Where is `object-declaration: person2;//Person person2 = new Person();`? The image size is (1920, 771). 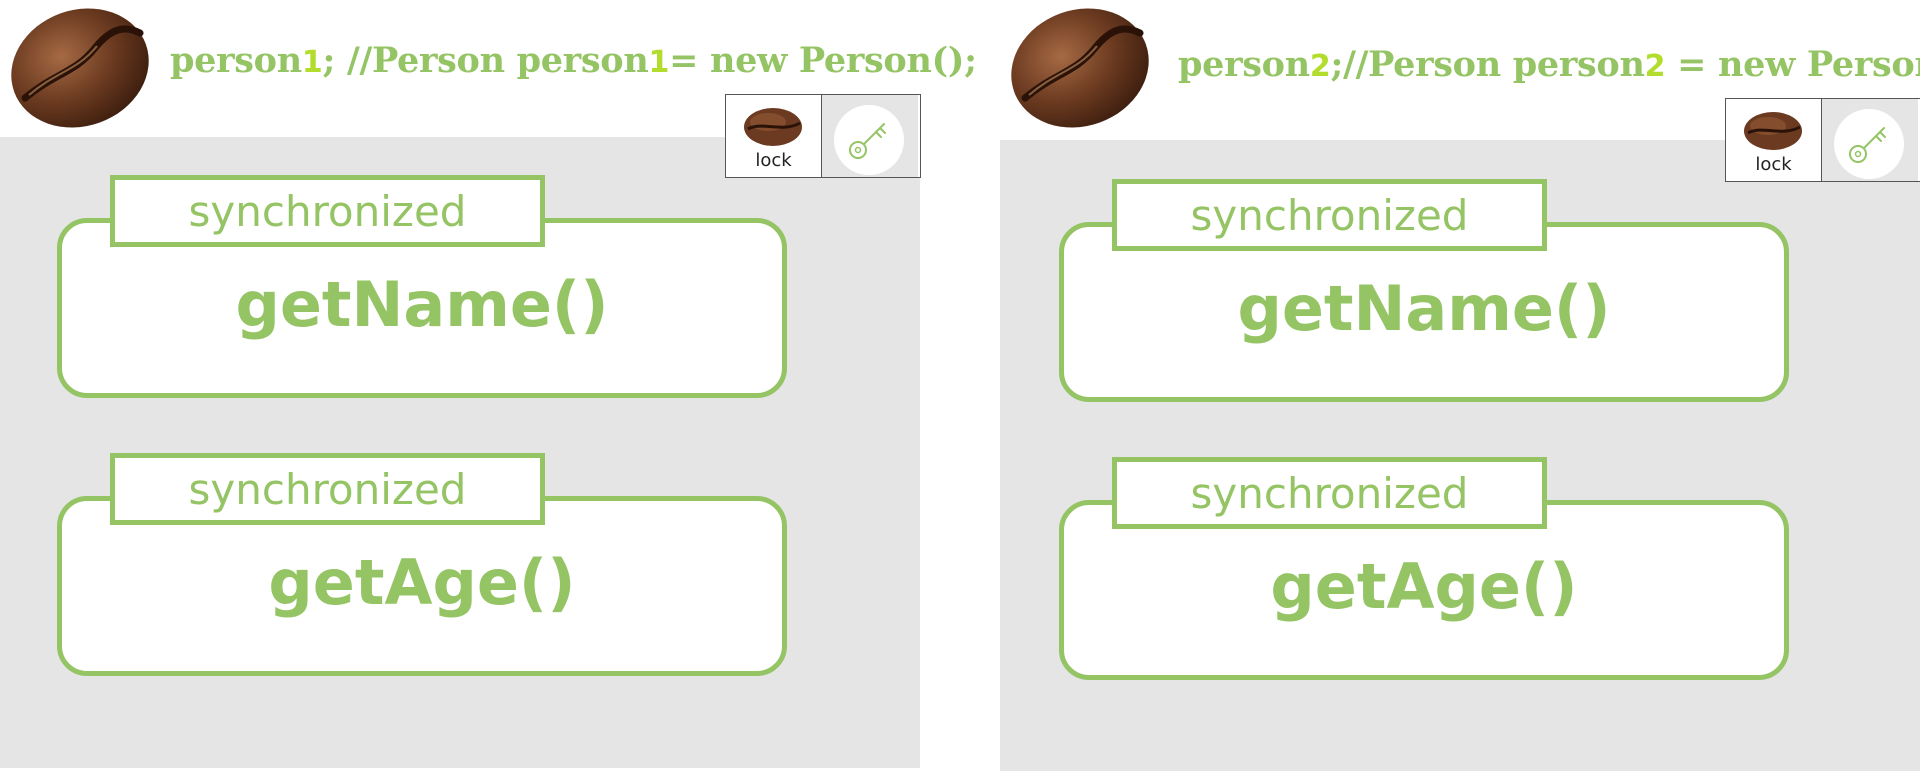 object-declaration: person2;//Person person2 = new Person(); is located at coordinates (1549, 64).